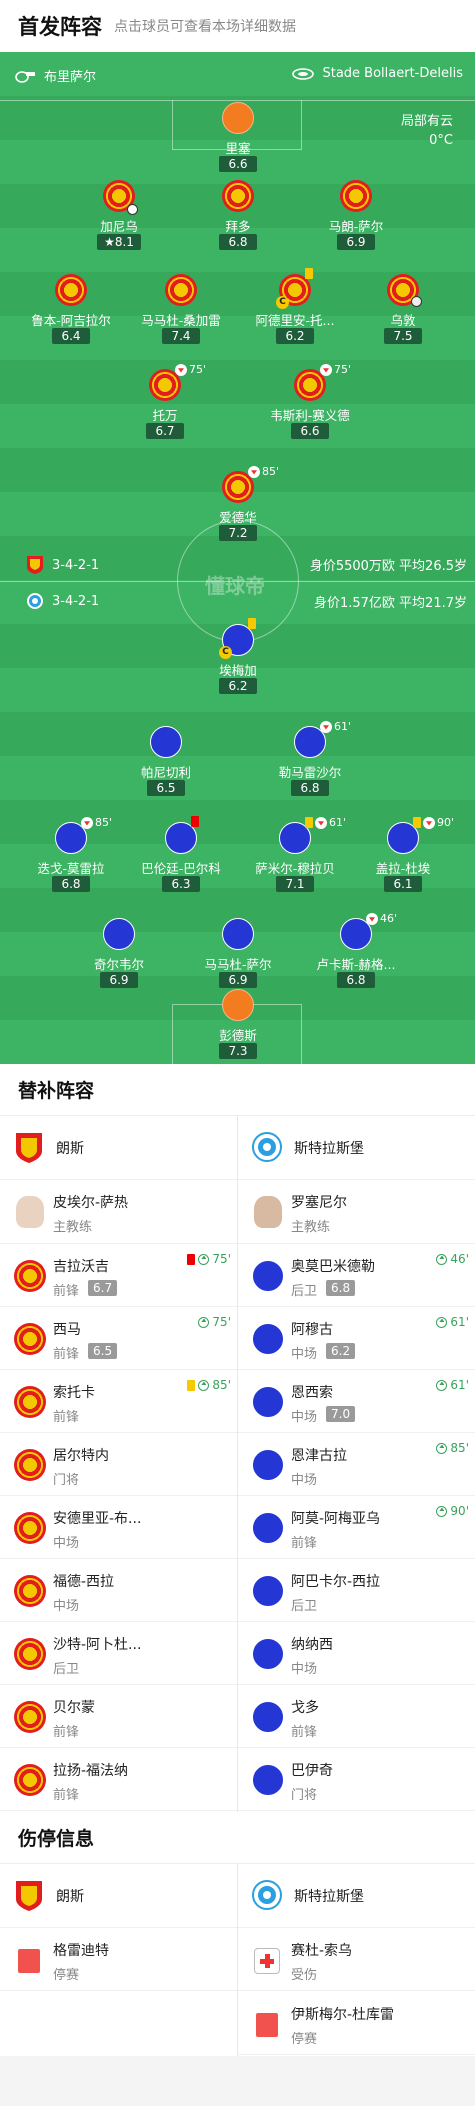 The height and width of the screenshot is (2106, 475). I want to click on weather-info: 局部有云 0°C, so click(427, 131).